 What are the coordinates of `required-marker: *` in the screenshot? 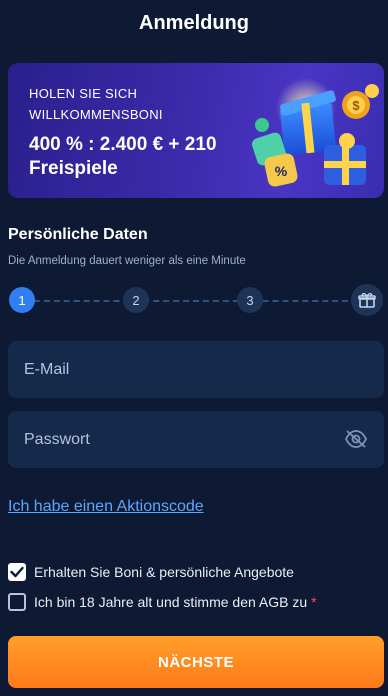 It's located at (314, 602).